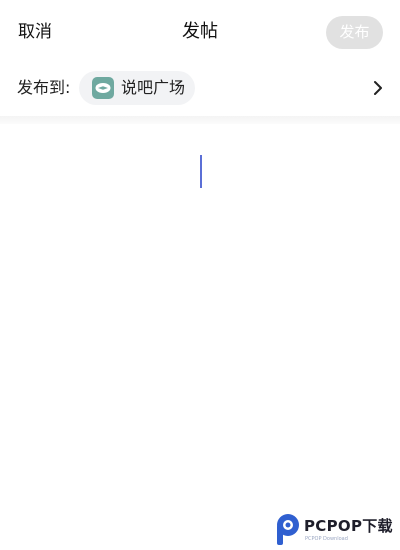  What do you see at coordinates (200, 88) in the screenshot?
I see `publish-target-row: 发布到: 说吧广场` at bounding box center [200, 88].